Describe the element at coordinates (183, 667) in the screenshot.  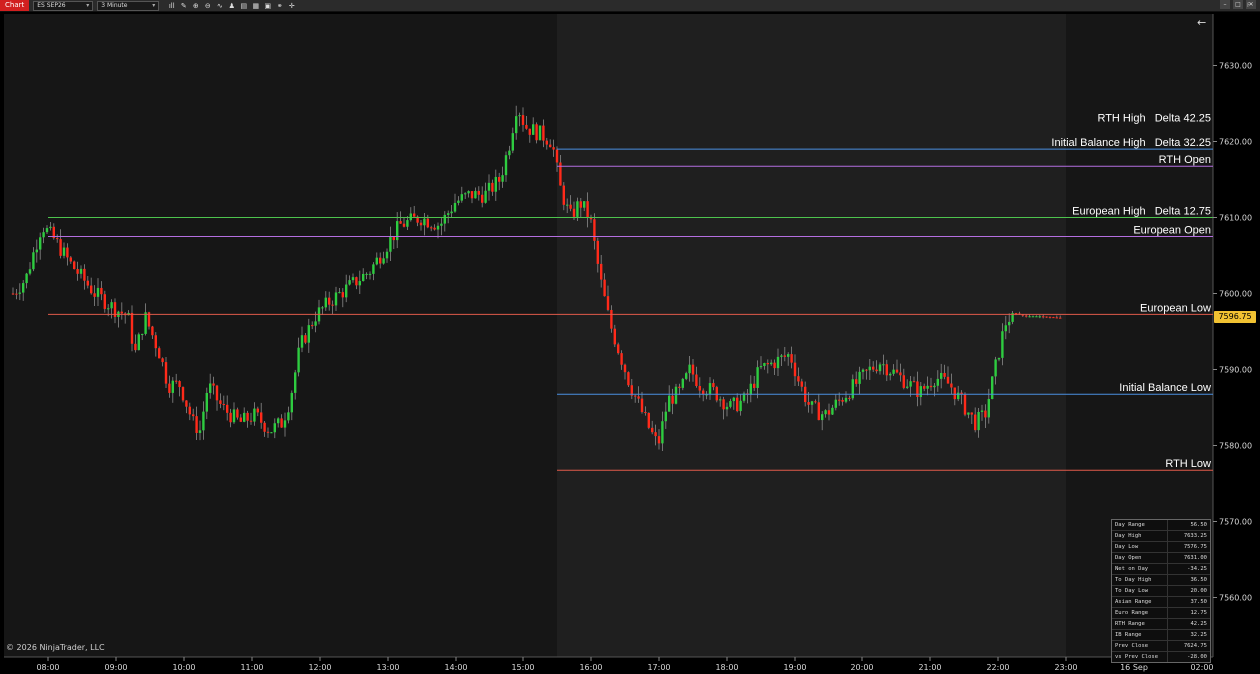
I see `time-axis-label: 10:00` at that location.